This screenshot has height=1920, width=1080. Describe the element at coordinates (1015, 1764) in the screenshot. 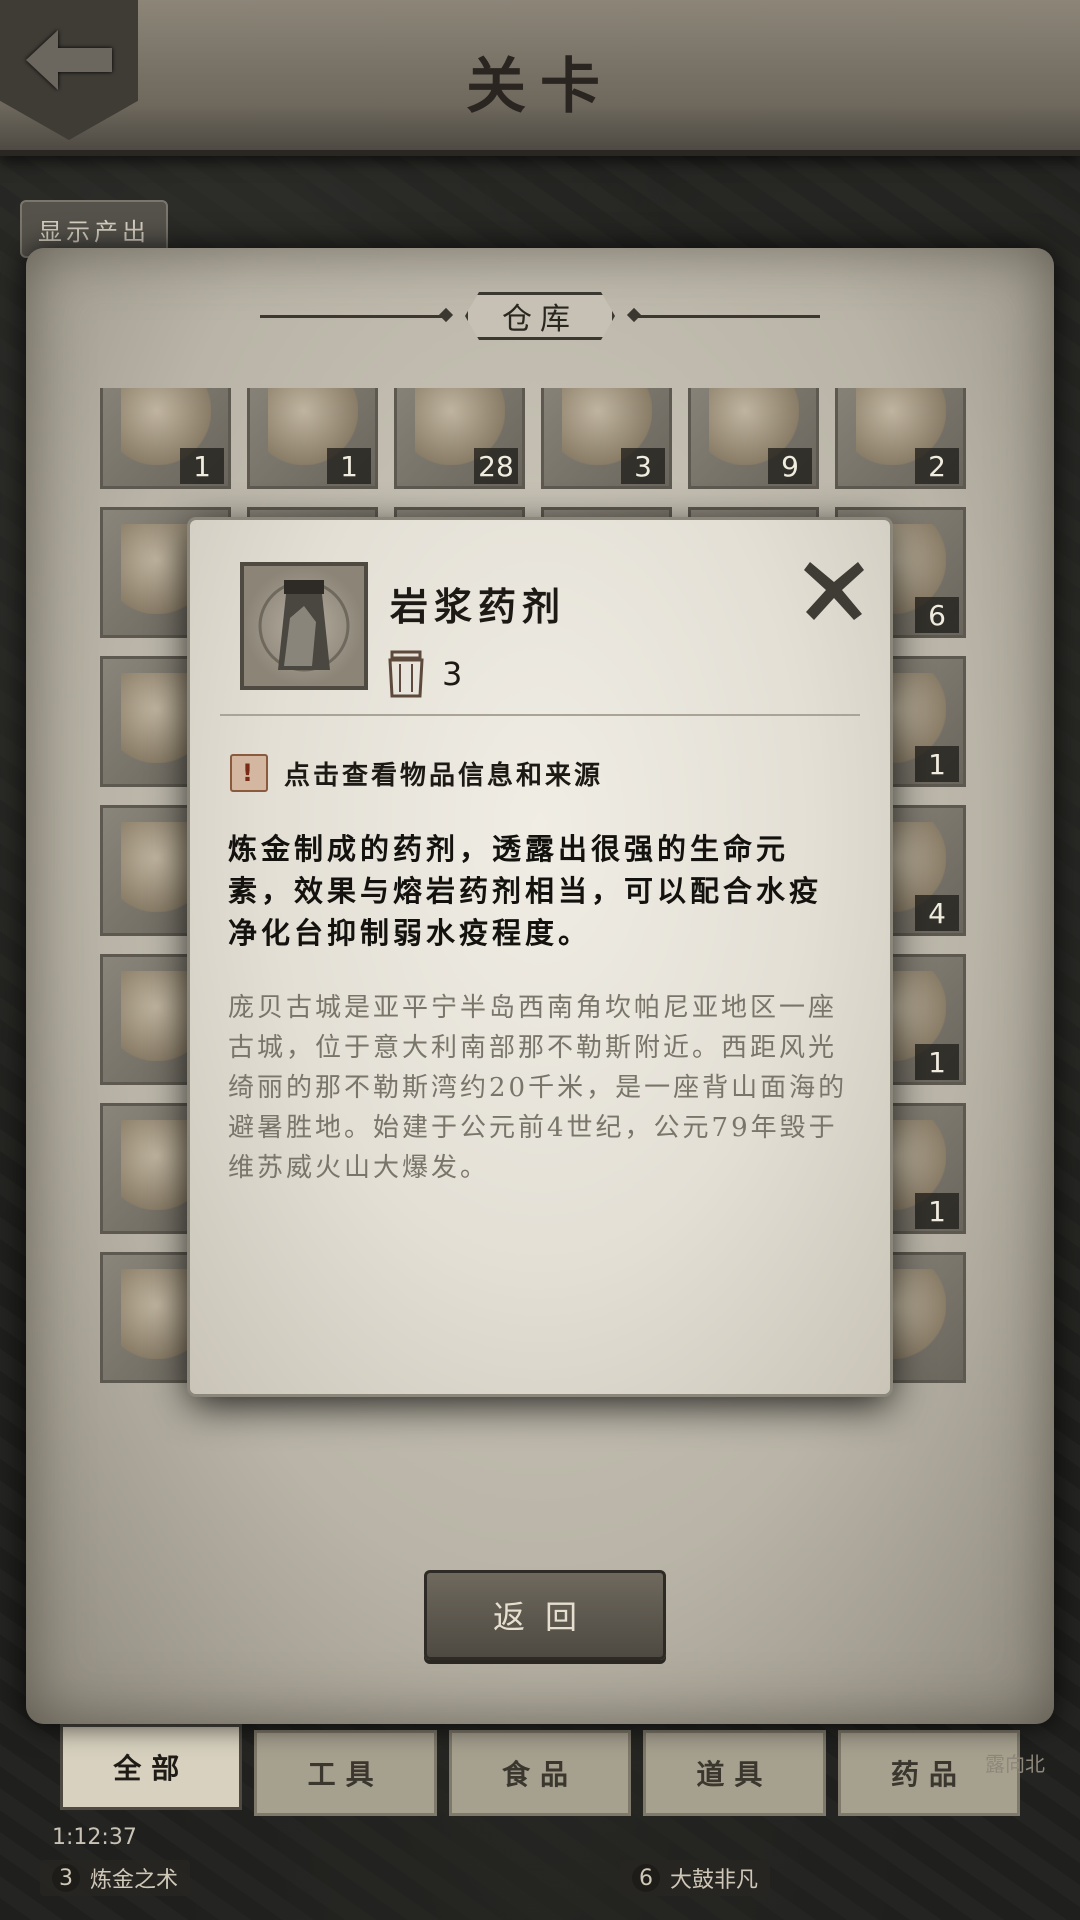

I see `hud-right-label: 露向北` at that location.